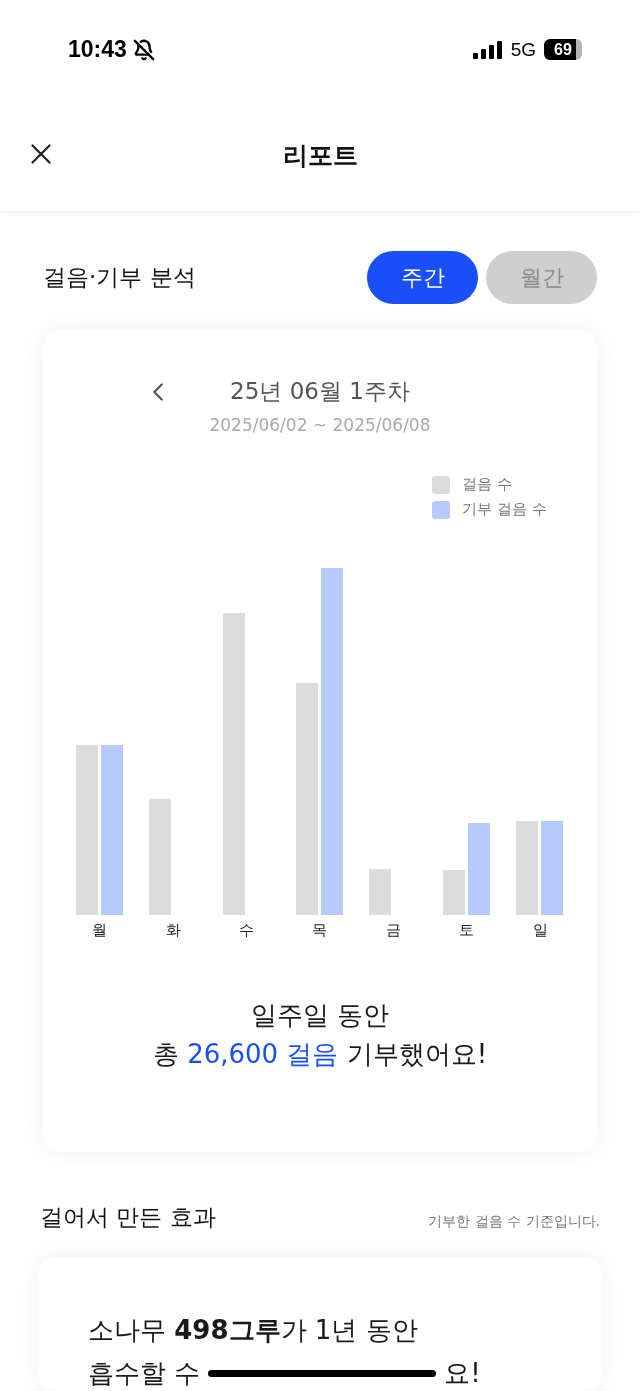 The image size is (640, 1391). Describe the element at coordinates (487, 485) in the screenshot. I see `legend-label: 걸음 수` at that location.